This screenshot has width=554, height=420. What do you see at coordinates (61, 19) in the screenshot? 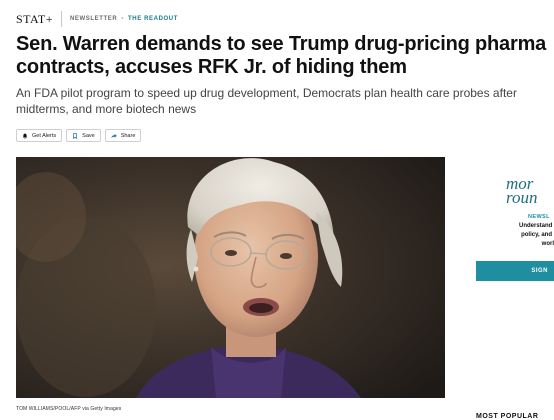
I see `header-divider` at bounding box center [61, 19].